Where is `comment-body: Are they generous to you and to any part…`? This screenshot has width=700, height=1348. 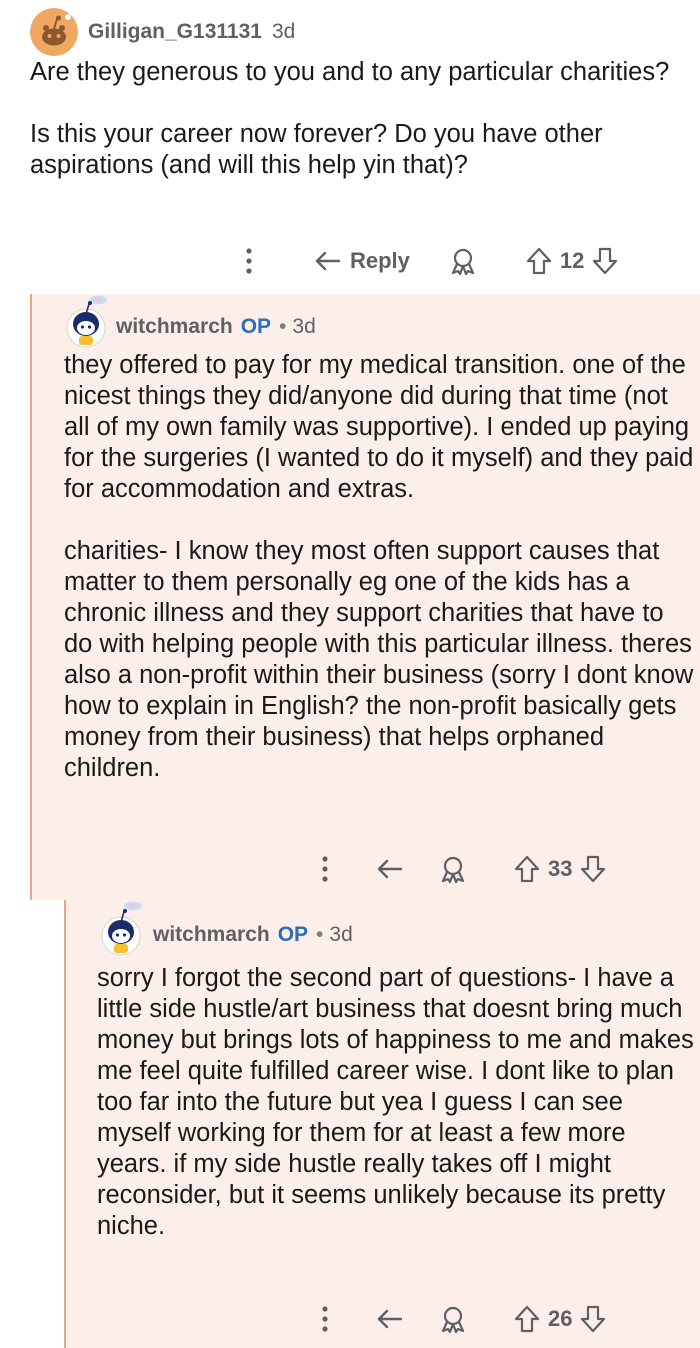
comment-body: Are they generous to you and to any part… is located at coordinates (350, 118).